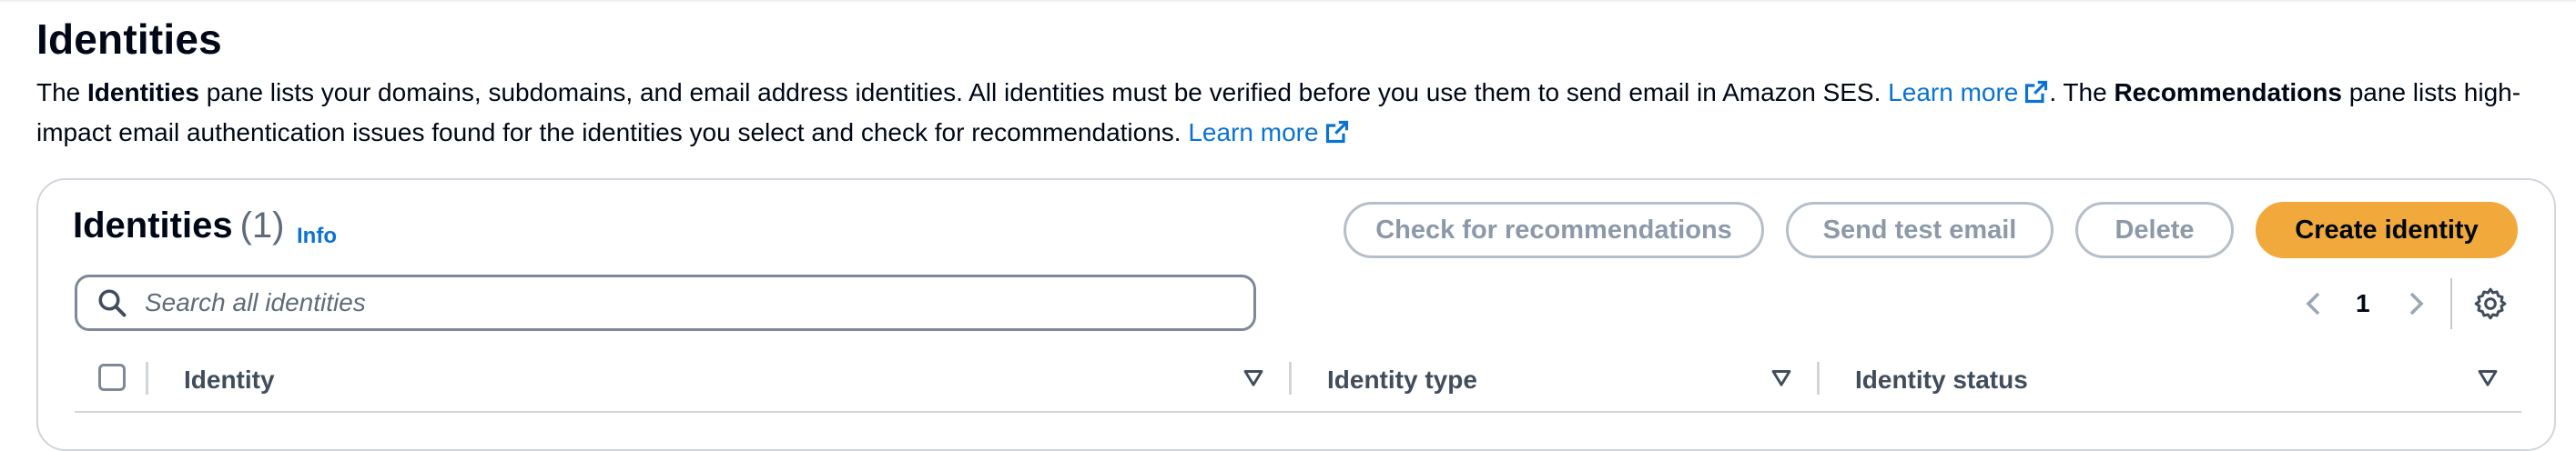  Describe the element at coordinates (143, 92) in the screenshot. I see `identities-bold: Identities` at that location.